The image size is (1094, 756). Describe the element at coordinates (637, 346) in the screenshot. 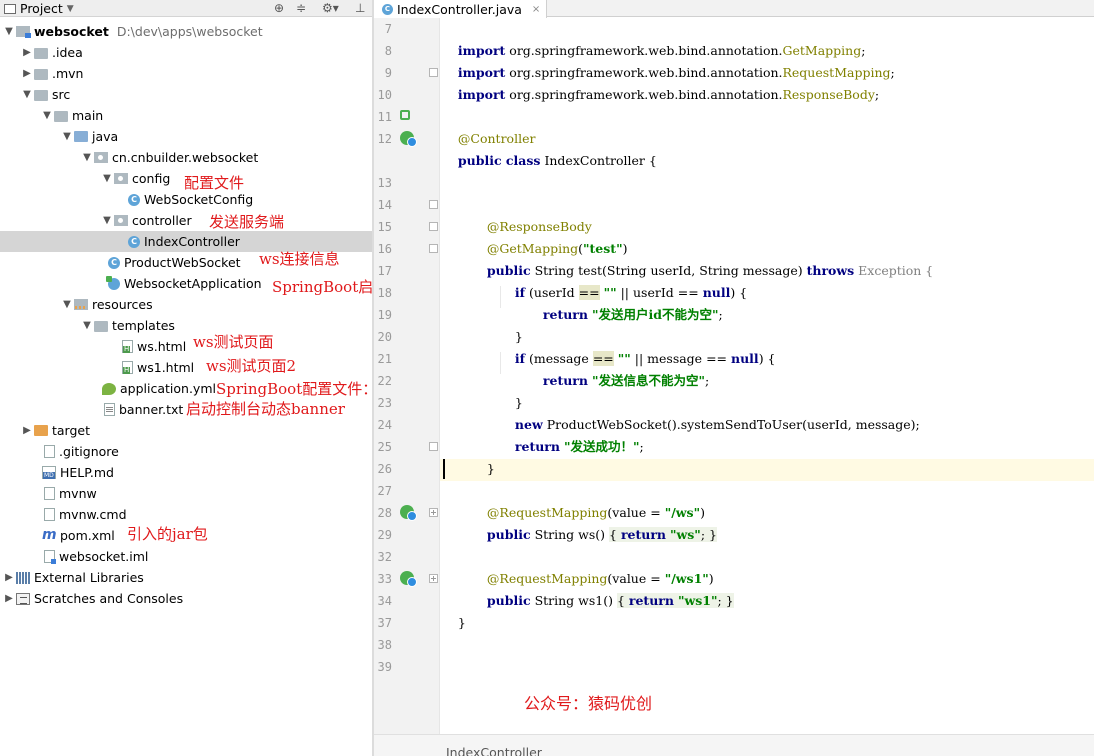

I see `code-line-21: if (message == "" || message == null) {` at that location.